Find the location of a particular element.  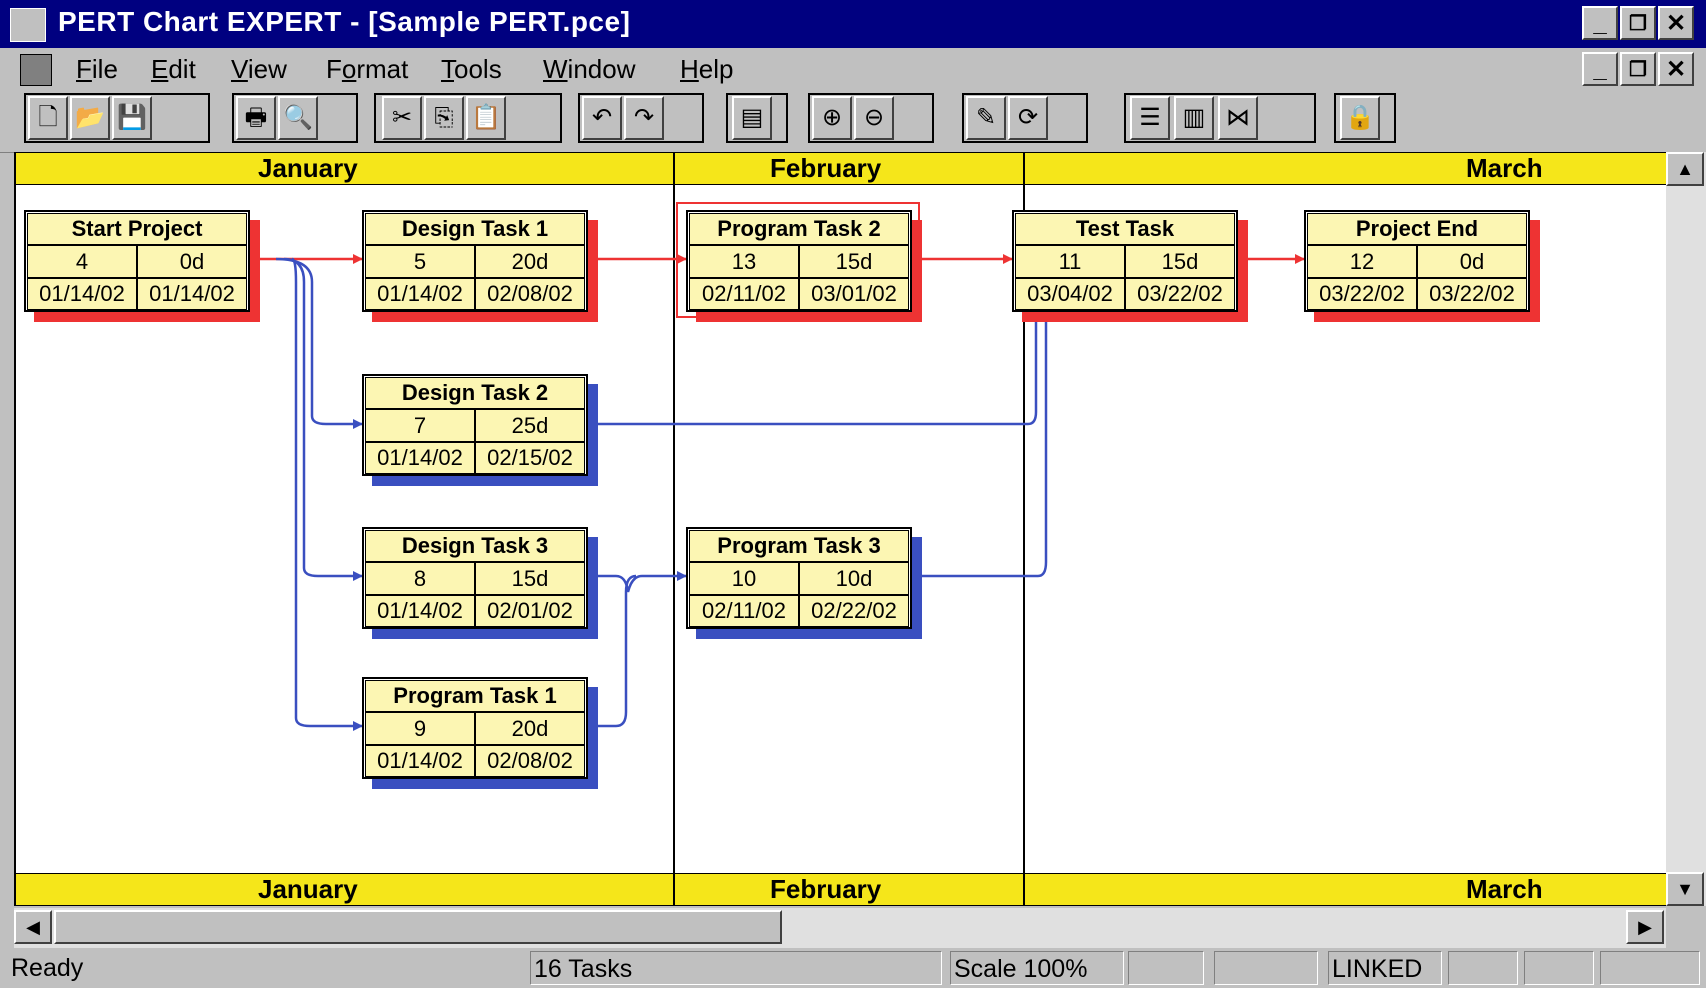

task-node: Program Task 1 9 20d 01/14/02 02/08/02 is located at coordinates (480, 733).